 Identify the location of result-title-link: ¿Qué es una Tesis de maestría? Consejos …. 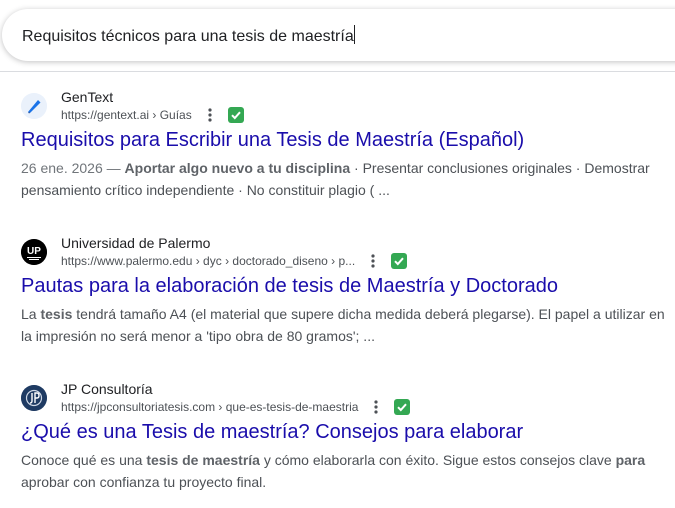
(346, 432).